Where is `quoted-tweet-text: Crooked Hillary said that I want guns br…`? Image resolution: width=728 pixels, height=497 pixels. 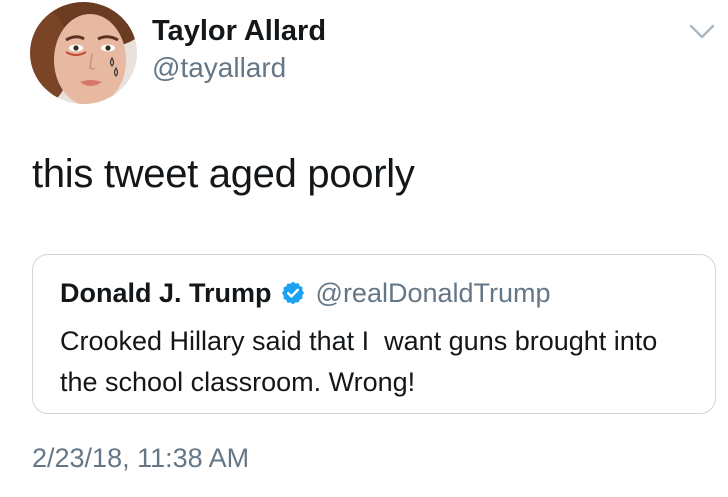 quoted-tweet-text: Crooked Hillary said that I want guns br… is located at coordinates (362, 361).